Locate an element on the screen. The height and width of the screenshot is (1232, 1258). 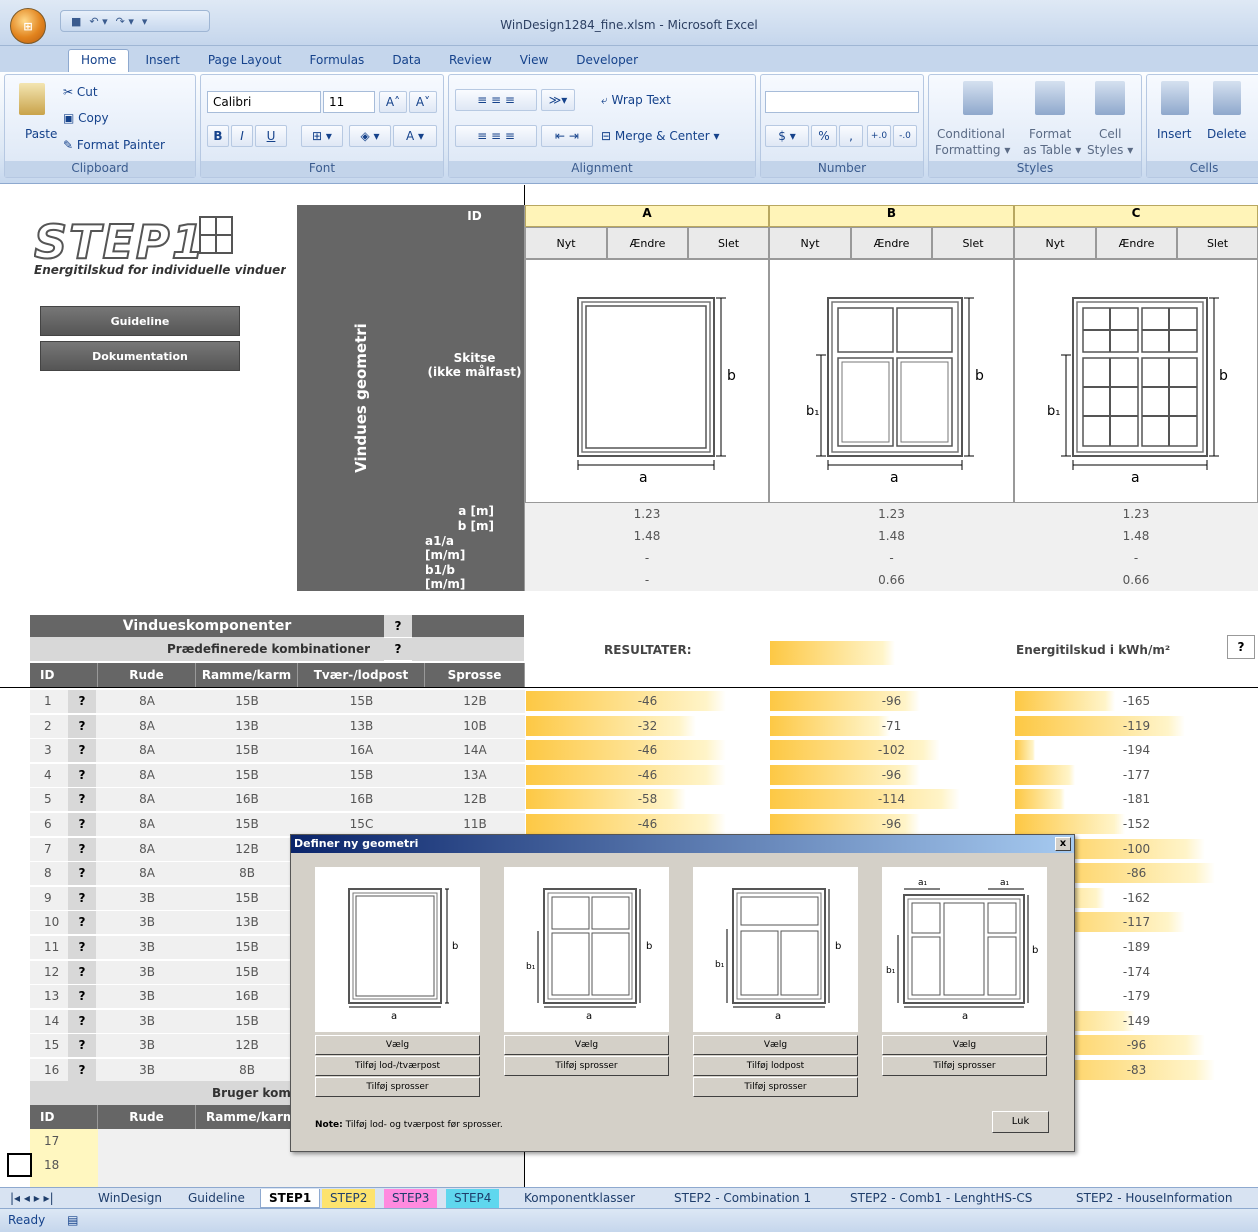
tab-review: Review is located at coordinates (470, 61).